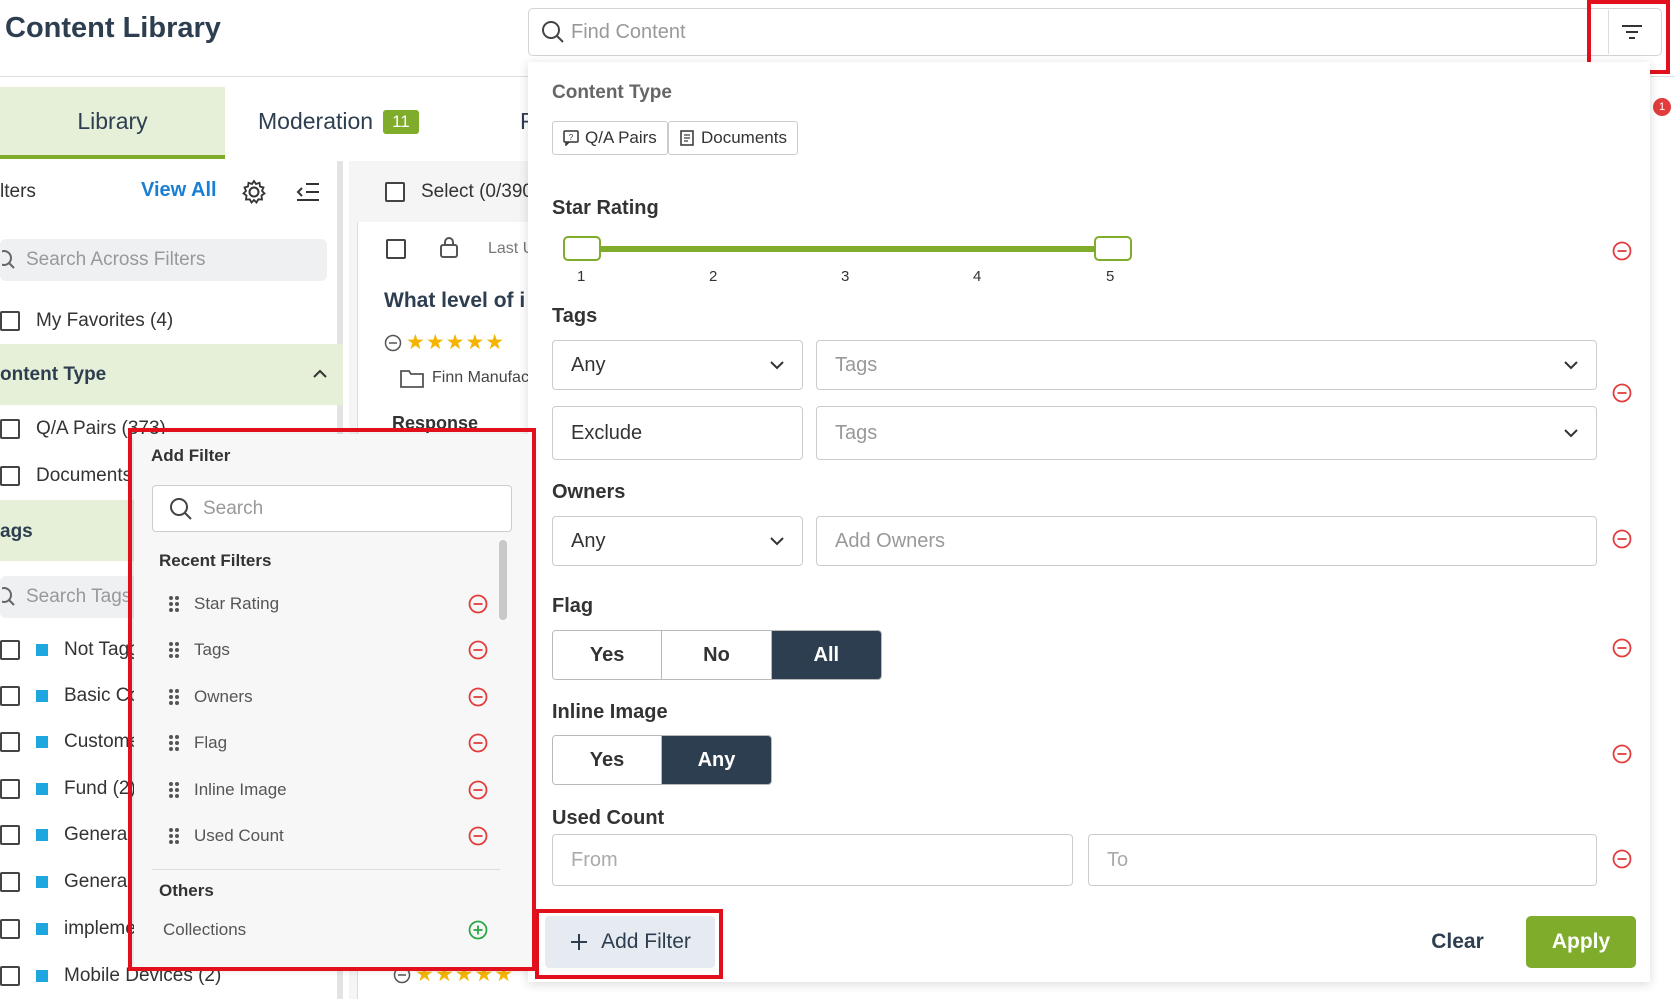 The image size is (1675, 999). Describe the element at coordinates (608, 655) in the screenshot. I see `flag-yes-option: Yes` at that location.